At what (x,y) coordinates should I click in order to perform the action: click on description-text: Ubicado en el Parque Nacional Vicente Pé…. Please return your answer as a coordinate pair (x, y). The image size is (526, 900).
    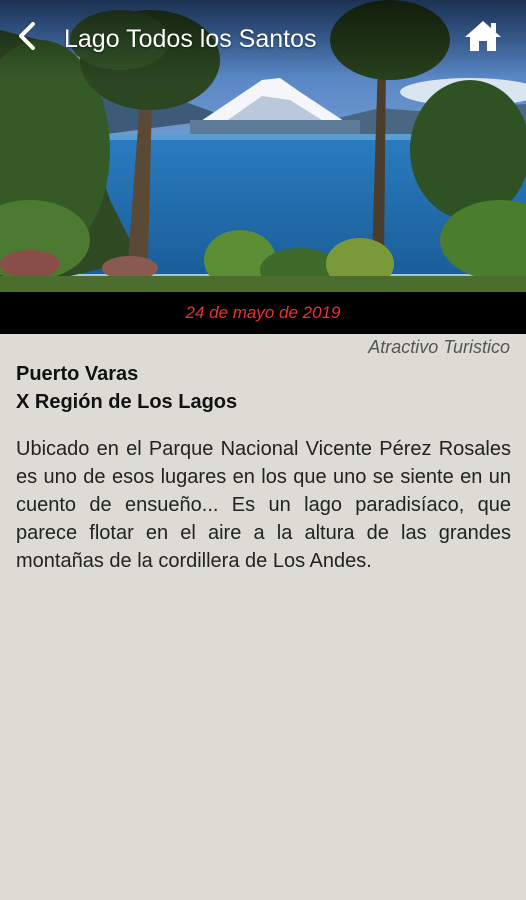
    Looking at the image, I should click on (263, 505).